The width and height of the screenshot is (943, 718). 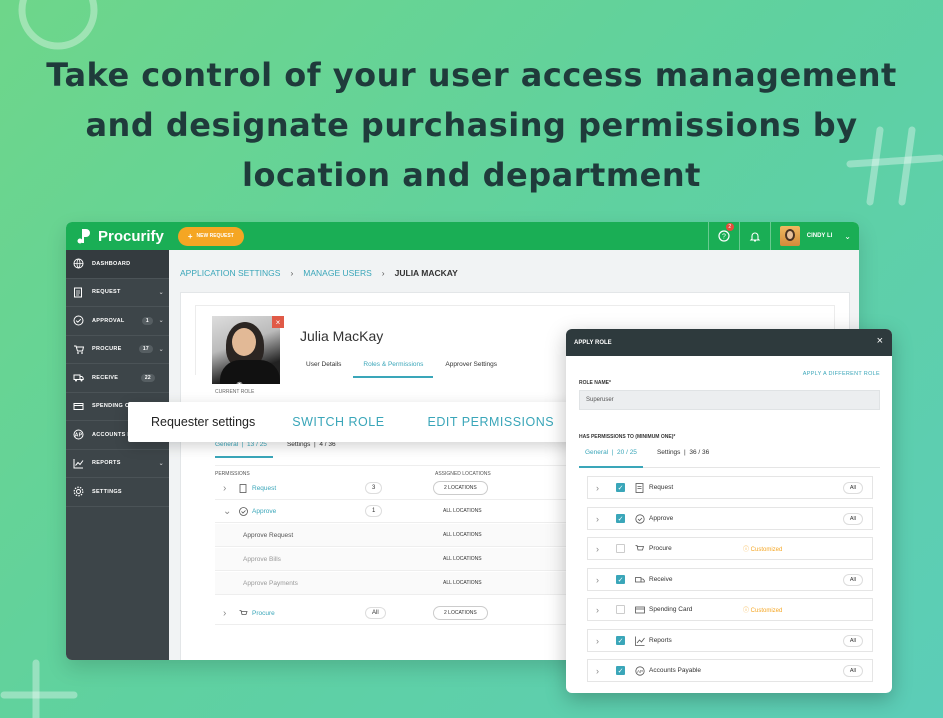 I want to click on sidebar-item-reports: REPORTS ⌄, so click(x=117, y=464).